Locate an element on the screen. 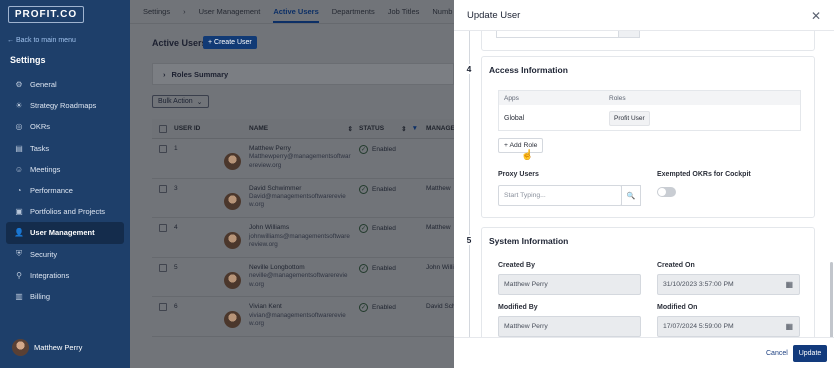 The width and height of the screenshot is (834, 368). breadcrumb-root: Settings is located at coordinates (156, 11).